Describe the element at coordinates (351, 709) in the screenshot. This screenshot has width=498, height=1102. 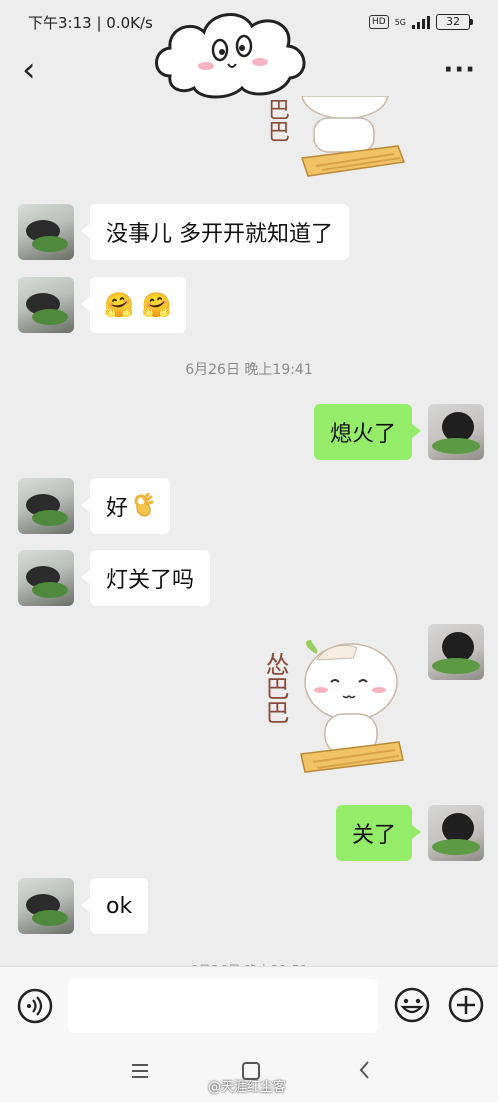
I see `sticker-image` at that location.